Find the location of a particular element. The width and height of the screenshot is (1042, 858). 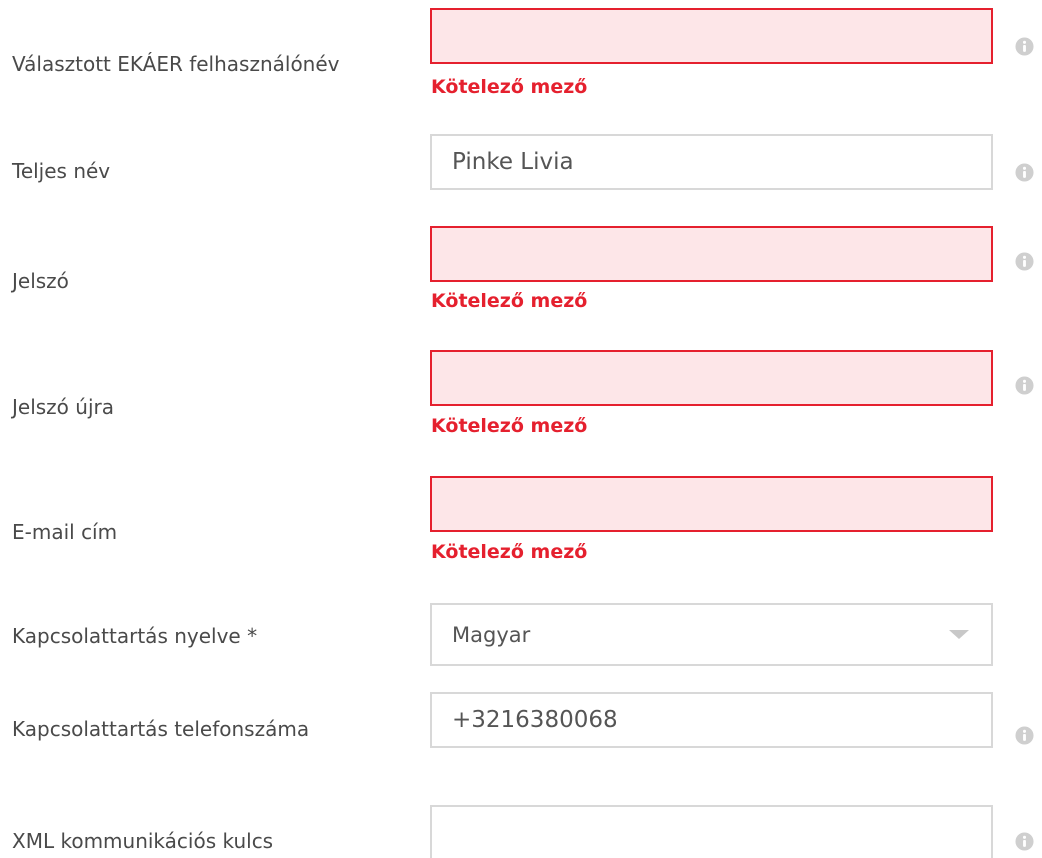

password-error-message: Kötelező mező is located at coordinates (509, 301).